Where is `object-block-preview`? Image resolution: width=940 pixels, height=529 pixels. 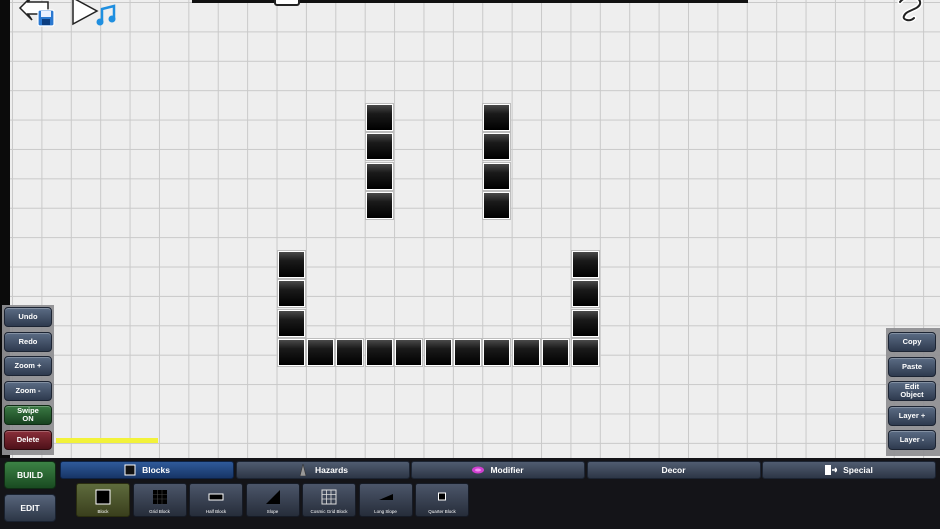 object-block-preview is located at coordinates (103, 497).